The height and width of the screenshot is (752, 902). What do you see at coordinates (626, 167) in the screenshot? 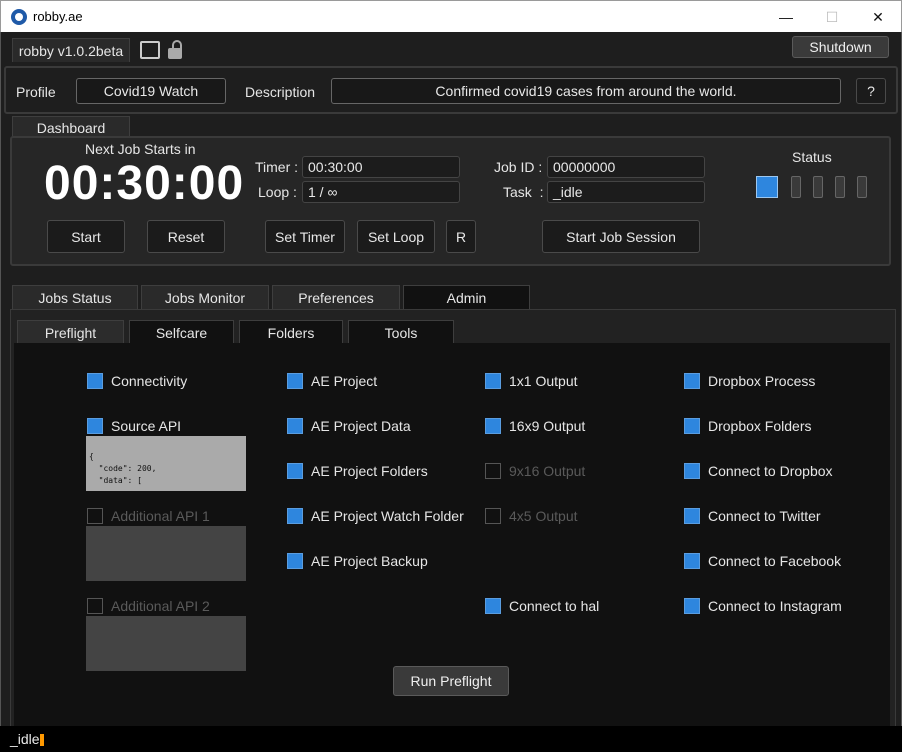
I see `job-id-field: 00000000` at bounding box center [626, 167].